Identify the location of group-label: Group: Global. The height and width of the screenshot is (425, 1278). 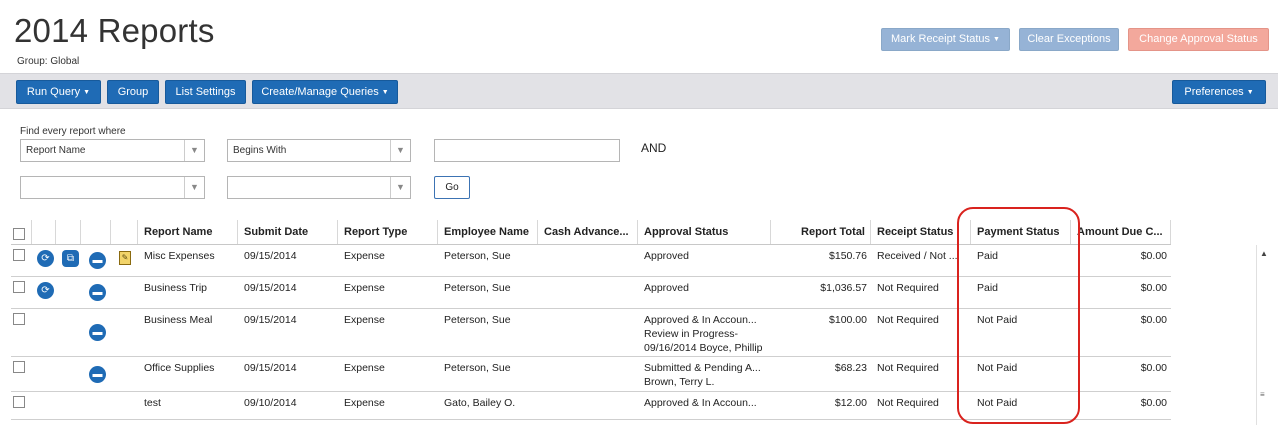
(48, 61).